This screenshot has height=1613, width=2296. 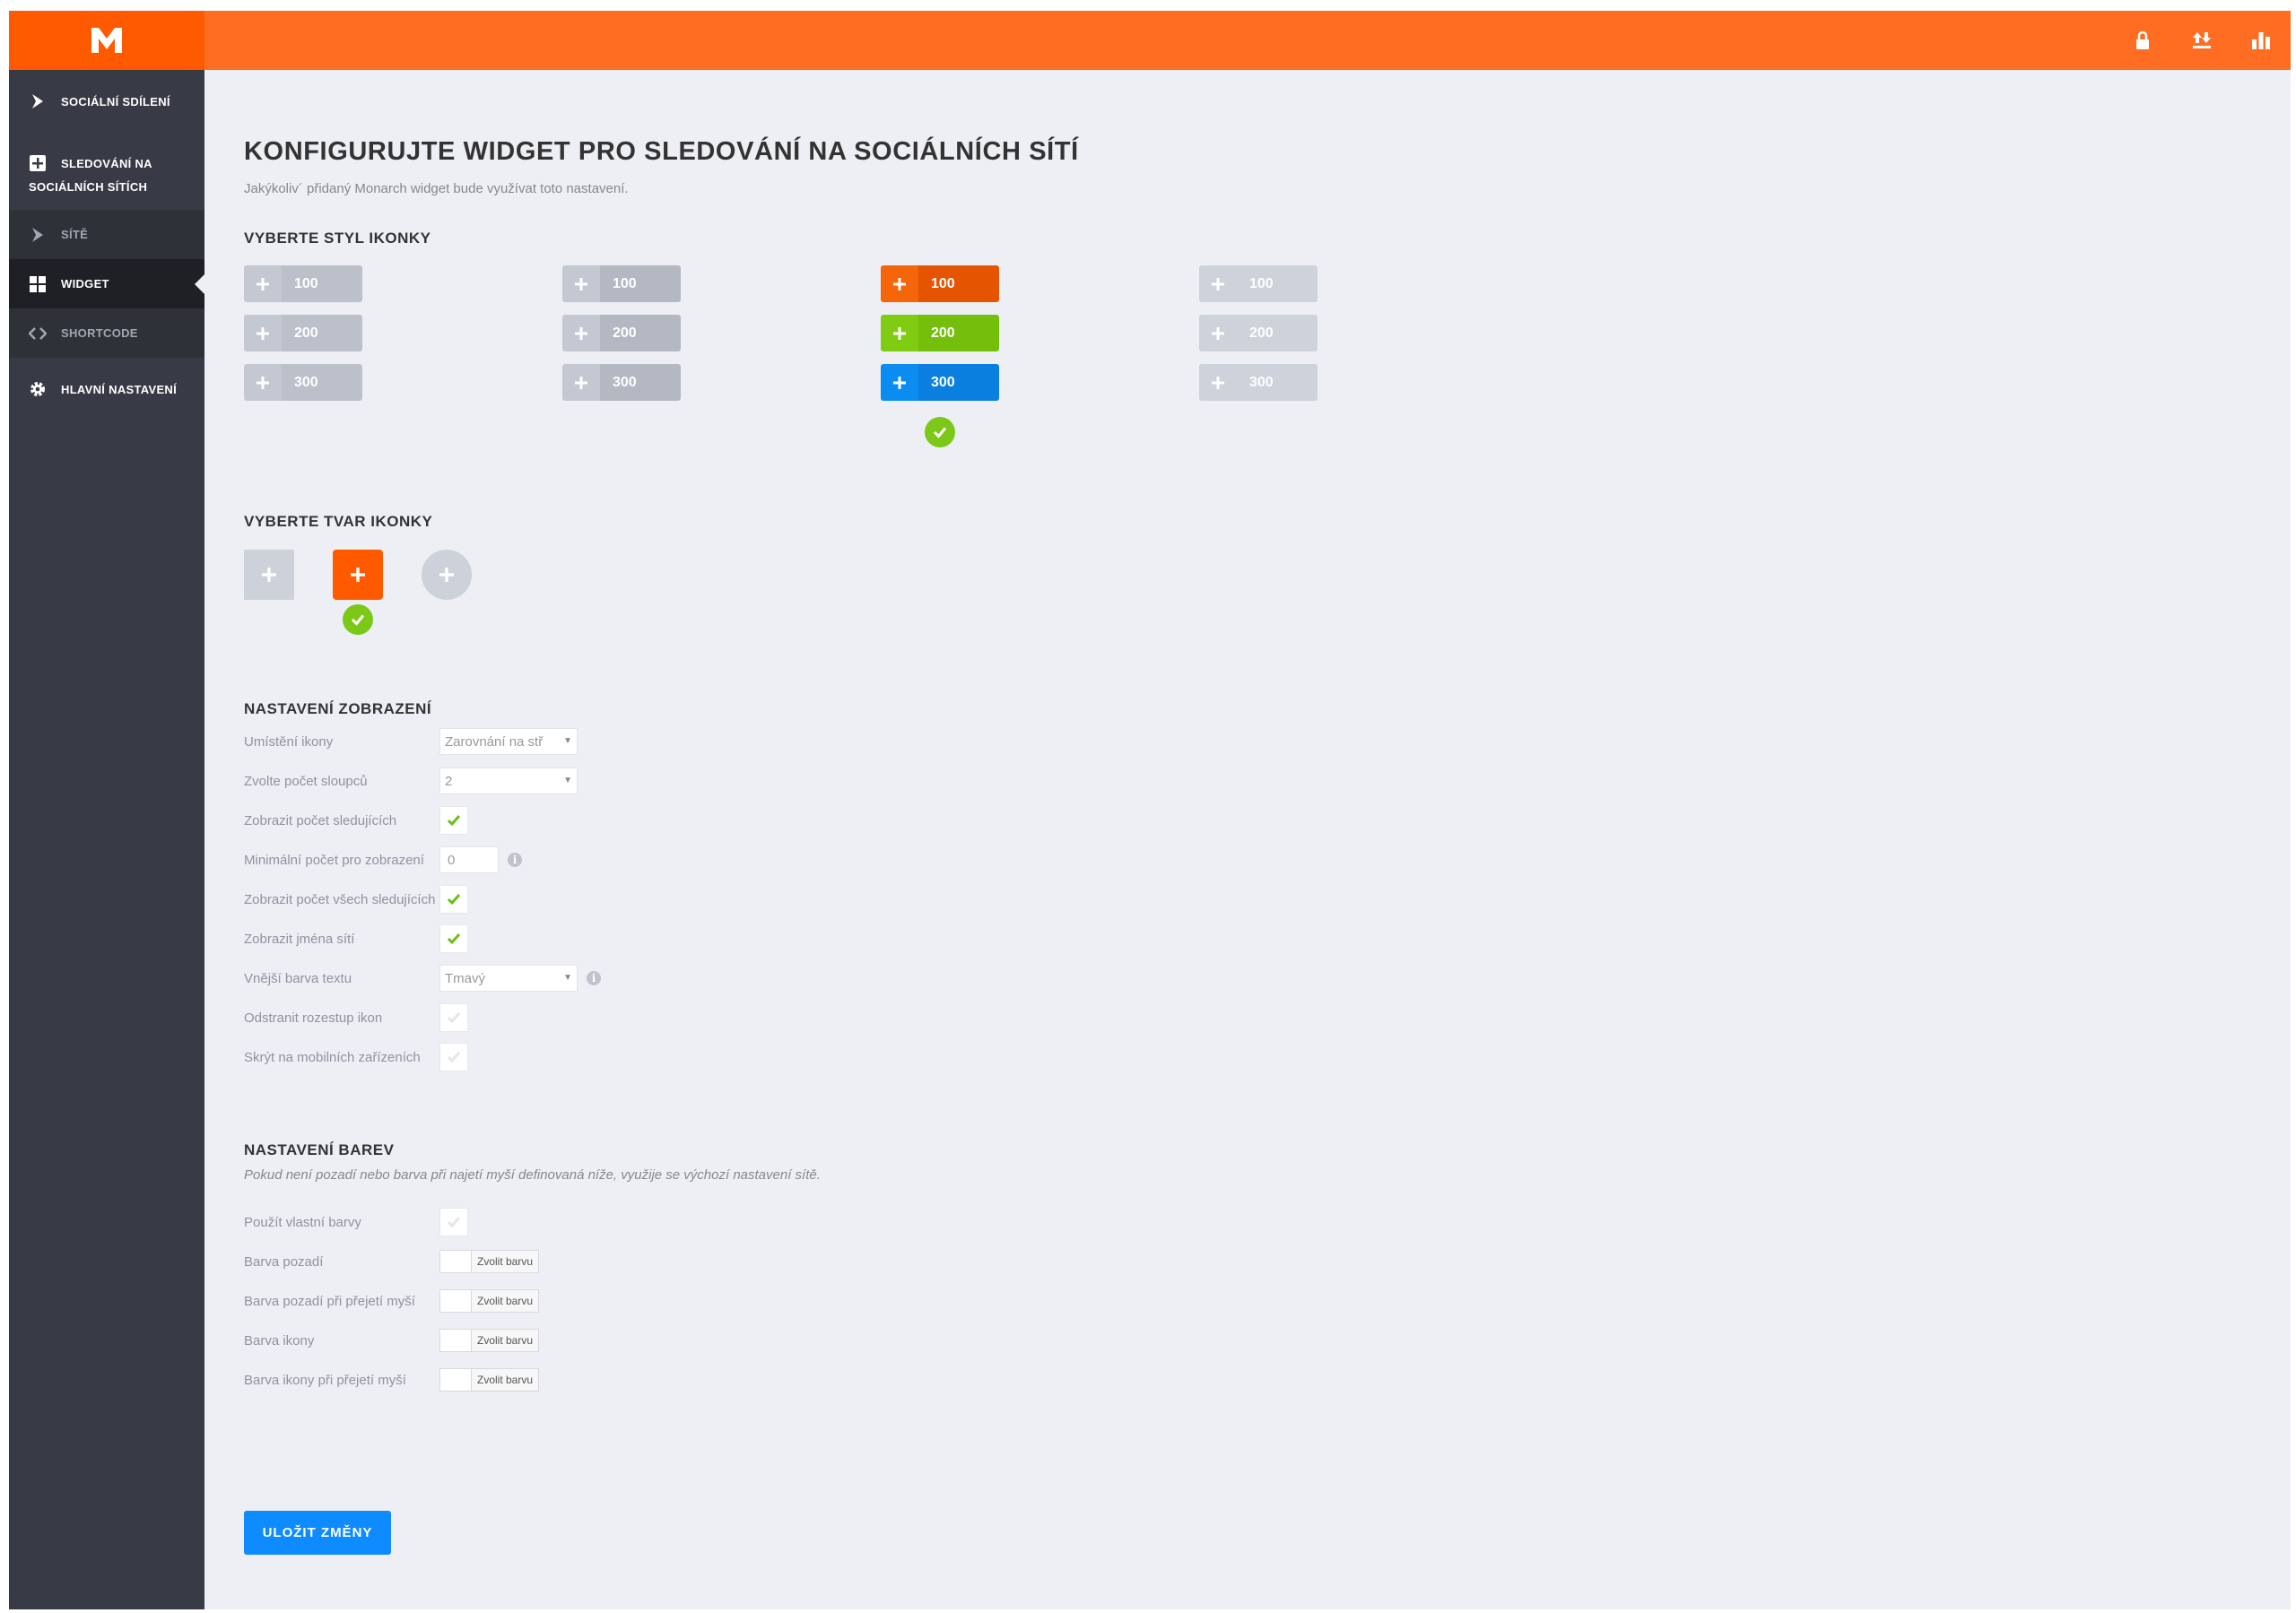 I want to click on show-follower-count-row: Zobrazit počet sledujících, so click(x=356, y=820).